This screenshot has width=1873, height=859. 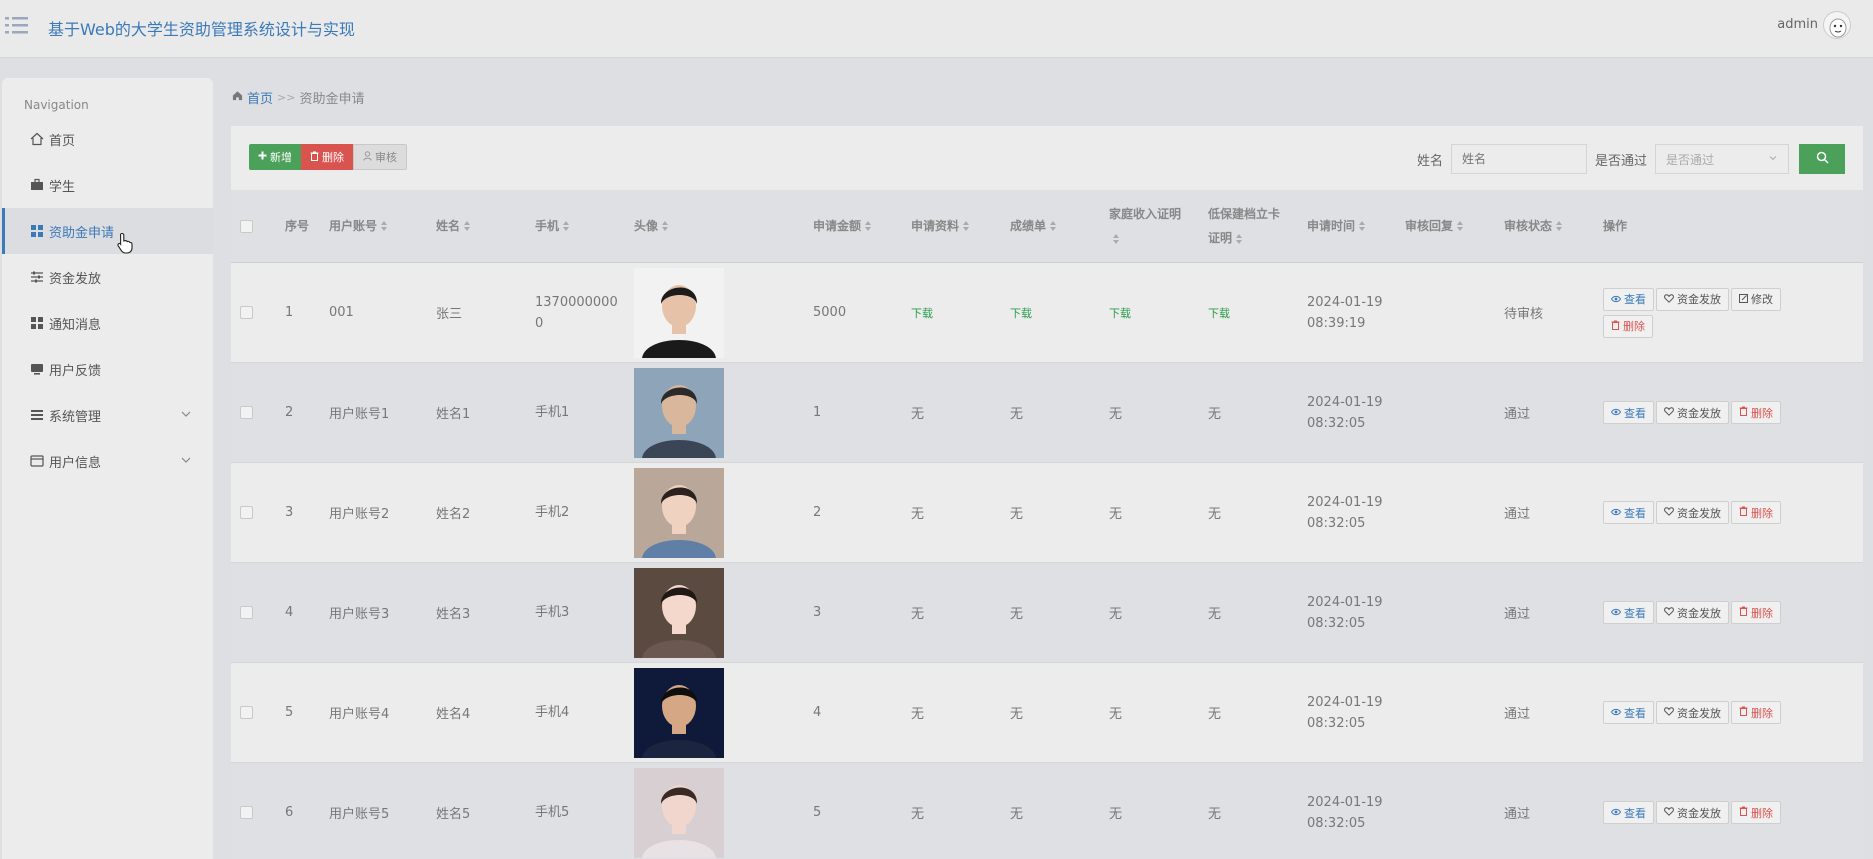 What do you see at coordinates (107, 415) in the screenshot?
I see `sidebar-item-system-management: 系统管理` at bounding box center [107, 415].